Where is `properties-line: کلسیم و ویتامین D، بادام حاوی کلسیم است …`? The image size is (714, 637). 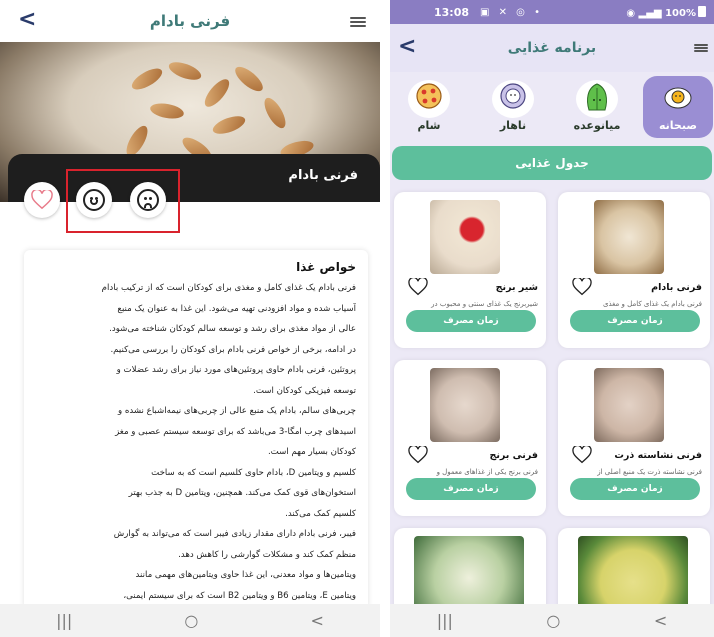 properties-line: کلسیم و ویتامین D، بادام حاوی کلسیم است … is located at coordinates (253, 472).